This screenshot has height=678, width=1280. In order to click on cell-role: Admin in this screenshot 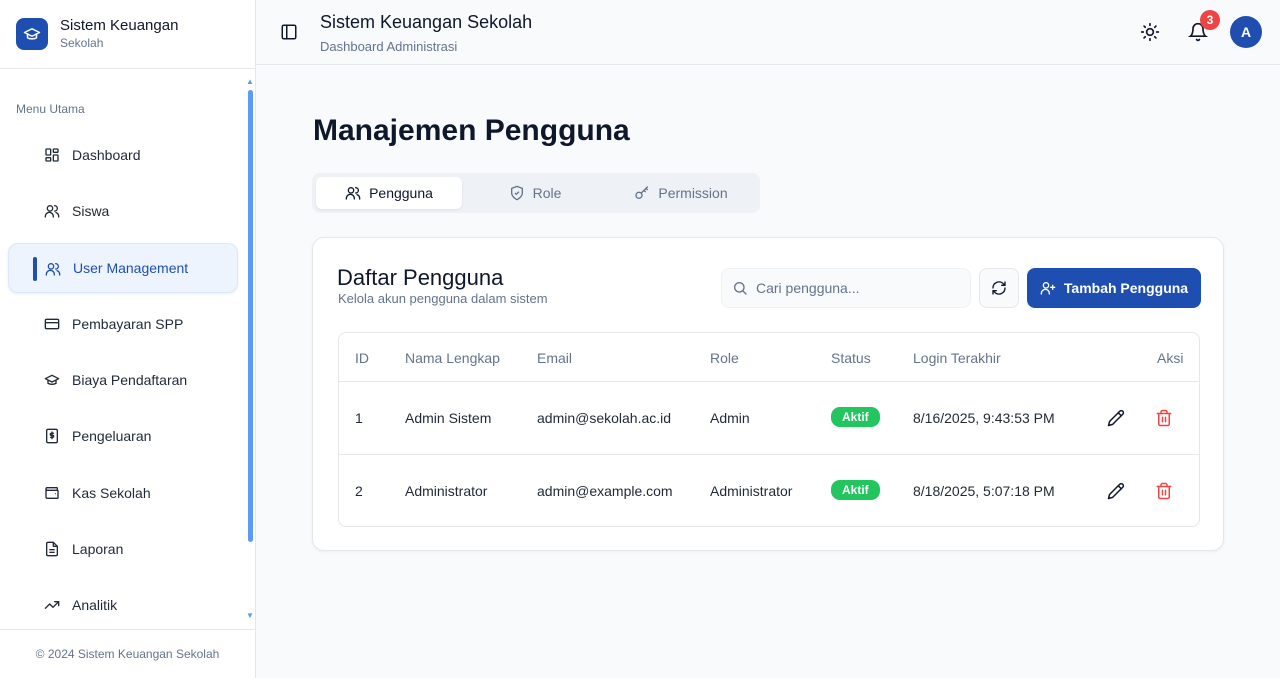, I will do `click(730, 418)`.